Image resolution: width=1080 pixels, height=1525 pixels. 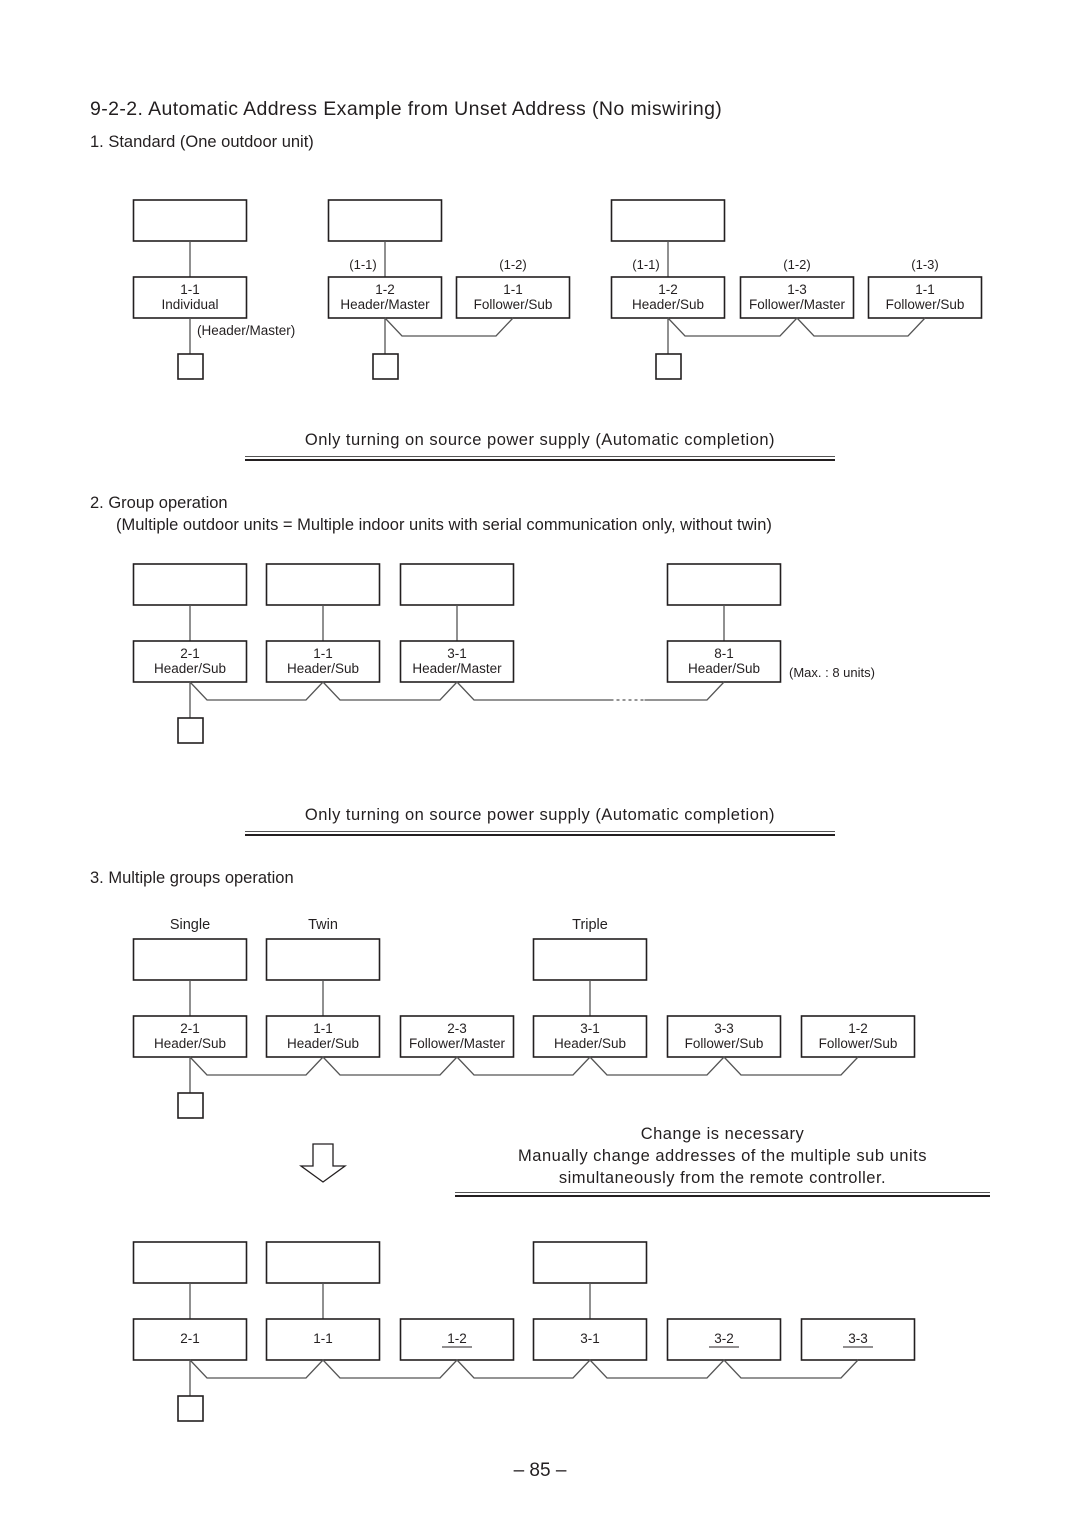 What do you see at coordinates (457, 1028) in the screenshot?
I see `s3-before-indoor-unit-3-address: 2-3` at bounding box center [457, 1028].